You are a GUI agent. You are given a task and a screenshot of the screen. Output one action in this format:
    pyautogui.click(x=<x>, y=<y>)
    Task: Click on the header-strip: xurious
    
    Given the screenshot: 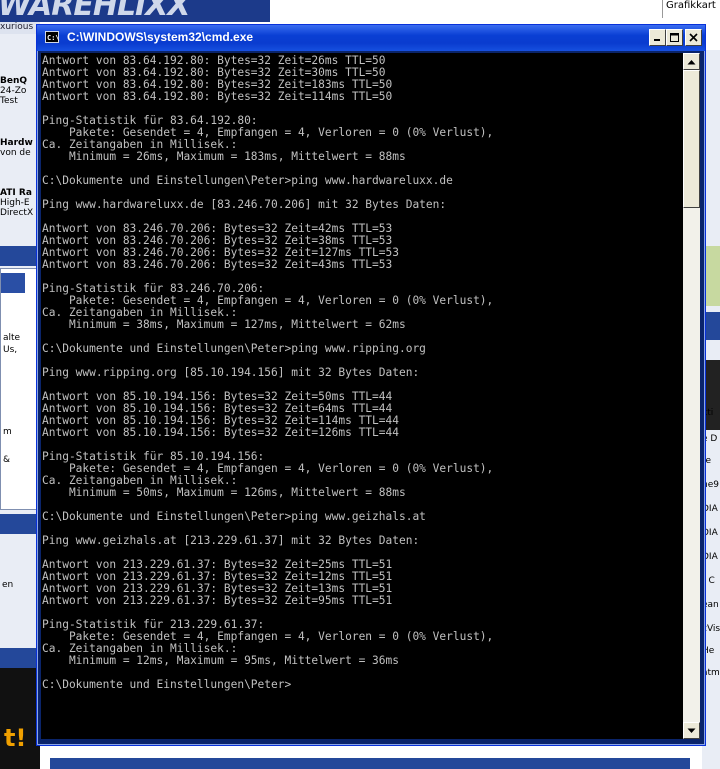 What is the action you would take?
    pyautogui.click(x=20, y=28)
    